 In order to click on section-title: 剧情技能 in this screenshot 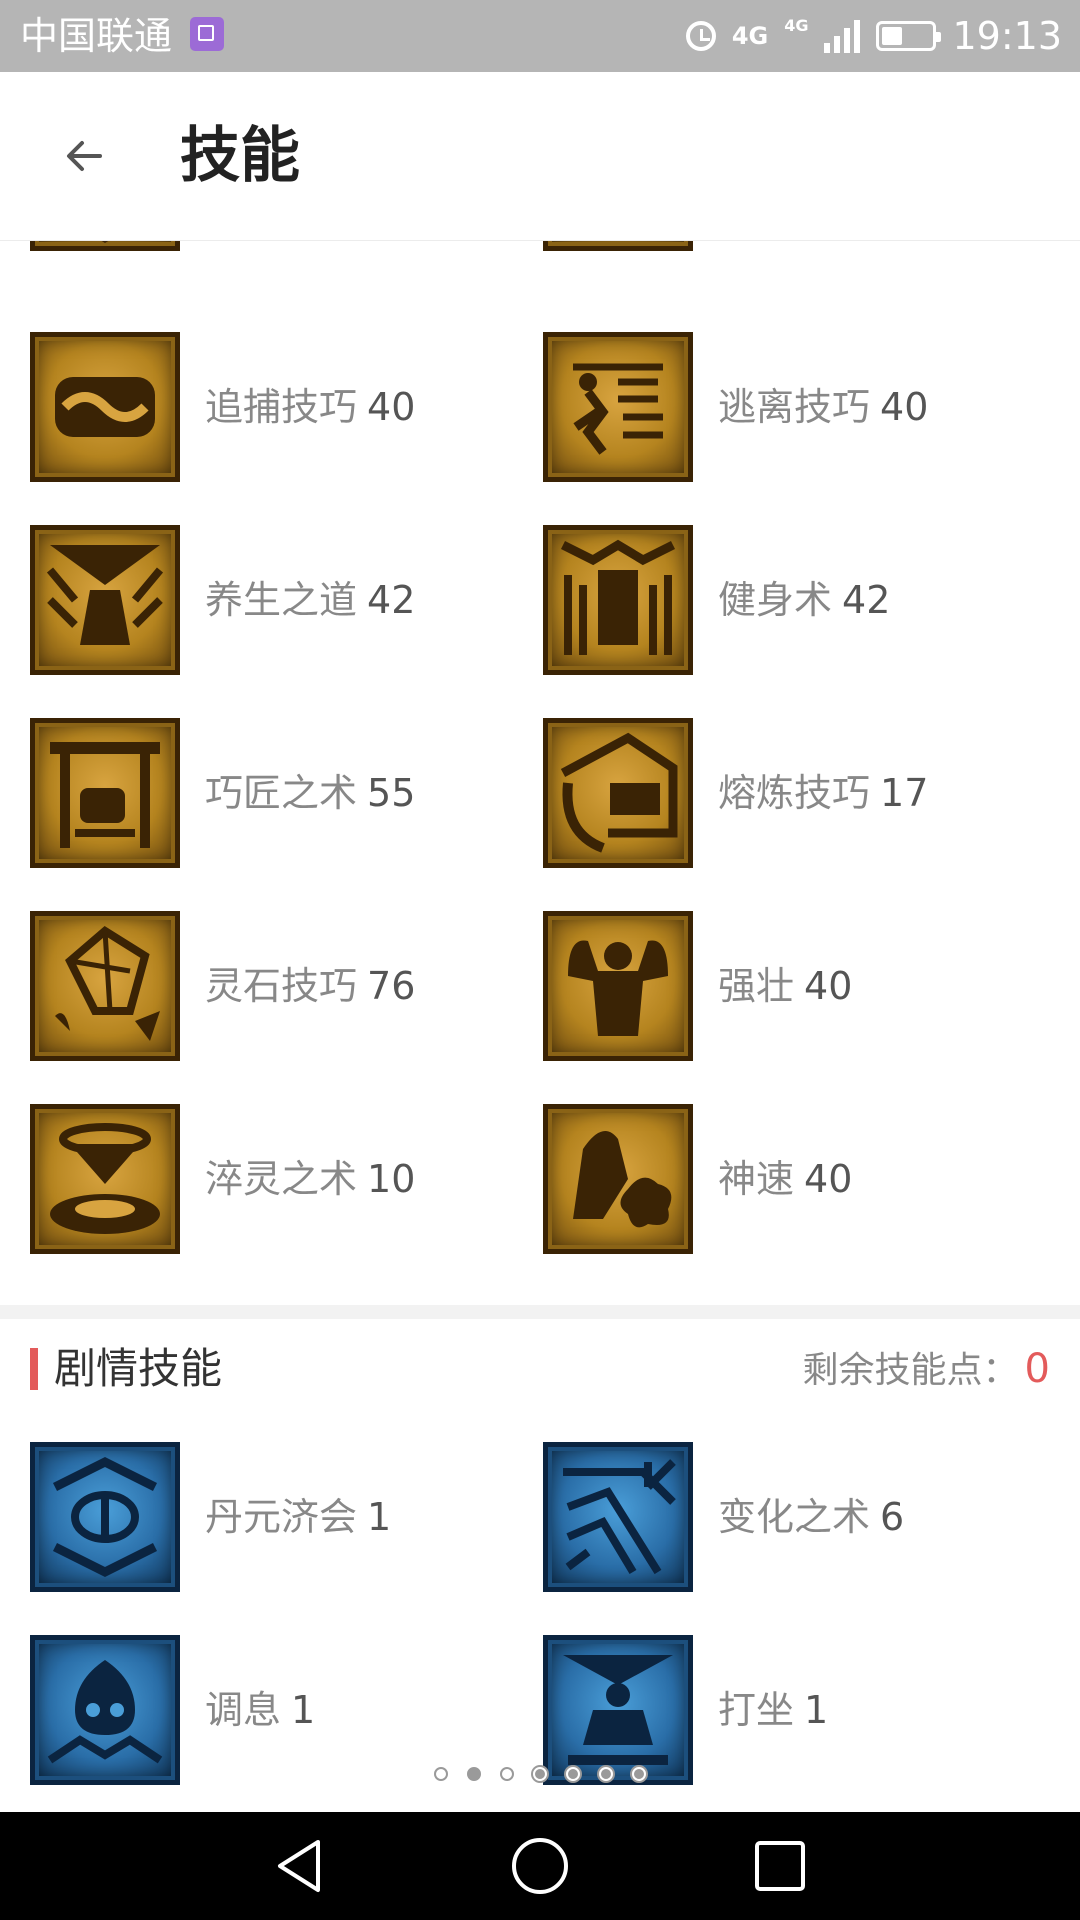, I will do `click(138, 1368)`.